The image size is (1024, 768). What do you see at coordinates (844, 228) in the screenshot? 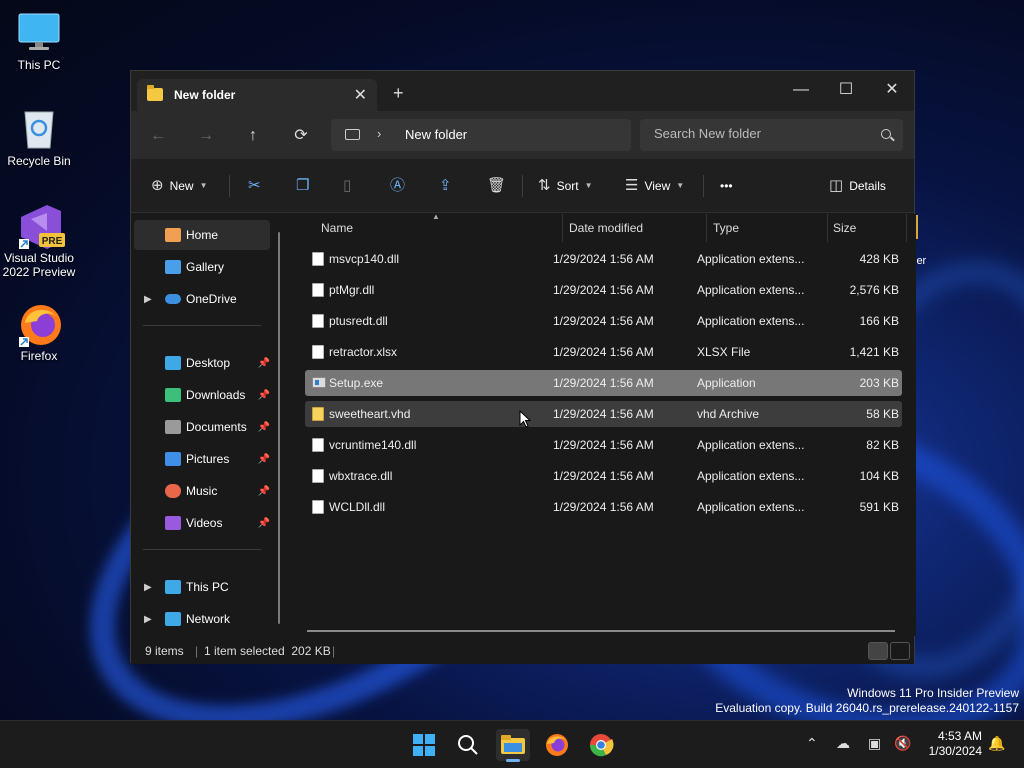
I see `column-header-size: Size` at bounding box center [844, 228].